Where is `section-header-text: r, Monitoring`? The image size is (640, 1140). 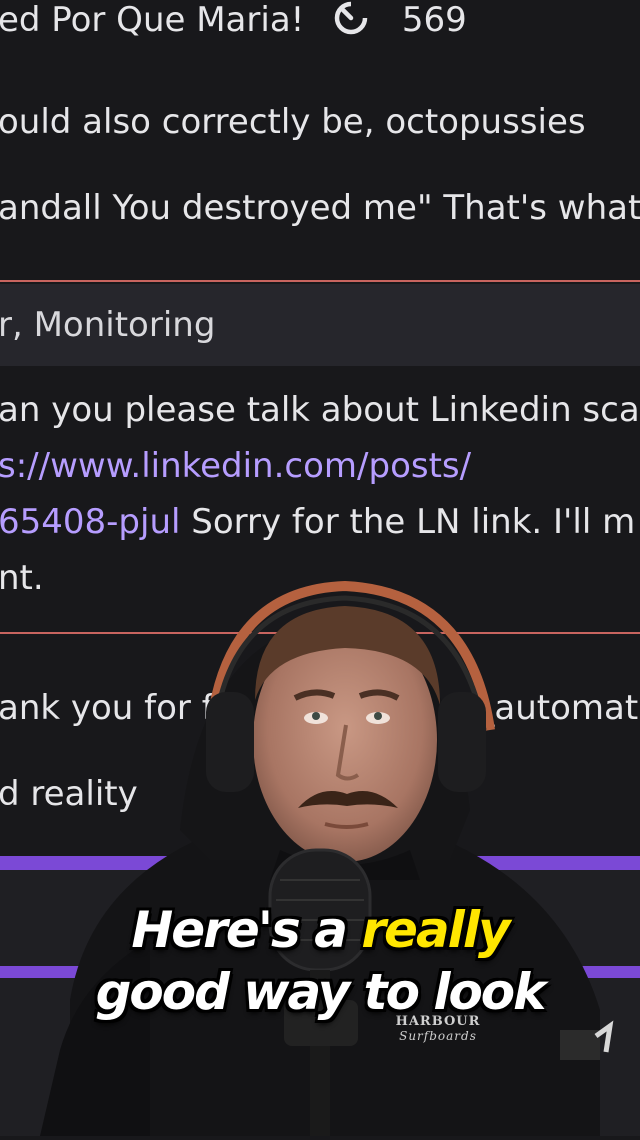
section-header-text: r, Monitoring is located at coordinates (107, 325).